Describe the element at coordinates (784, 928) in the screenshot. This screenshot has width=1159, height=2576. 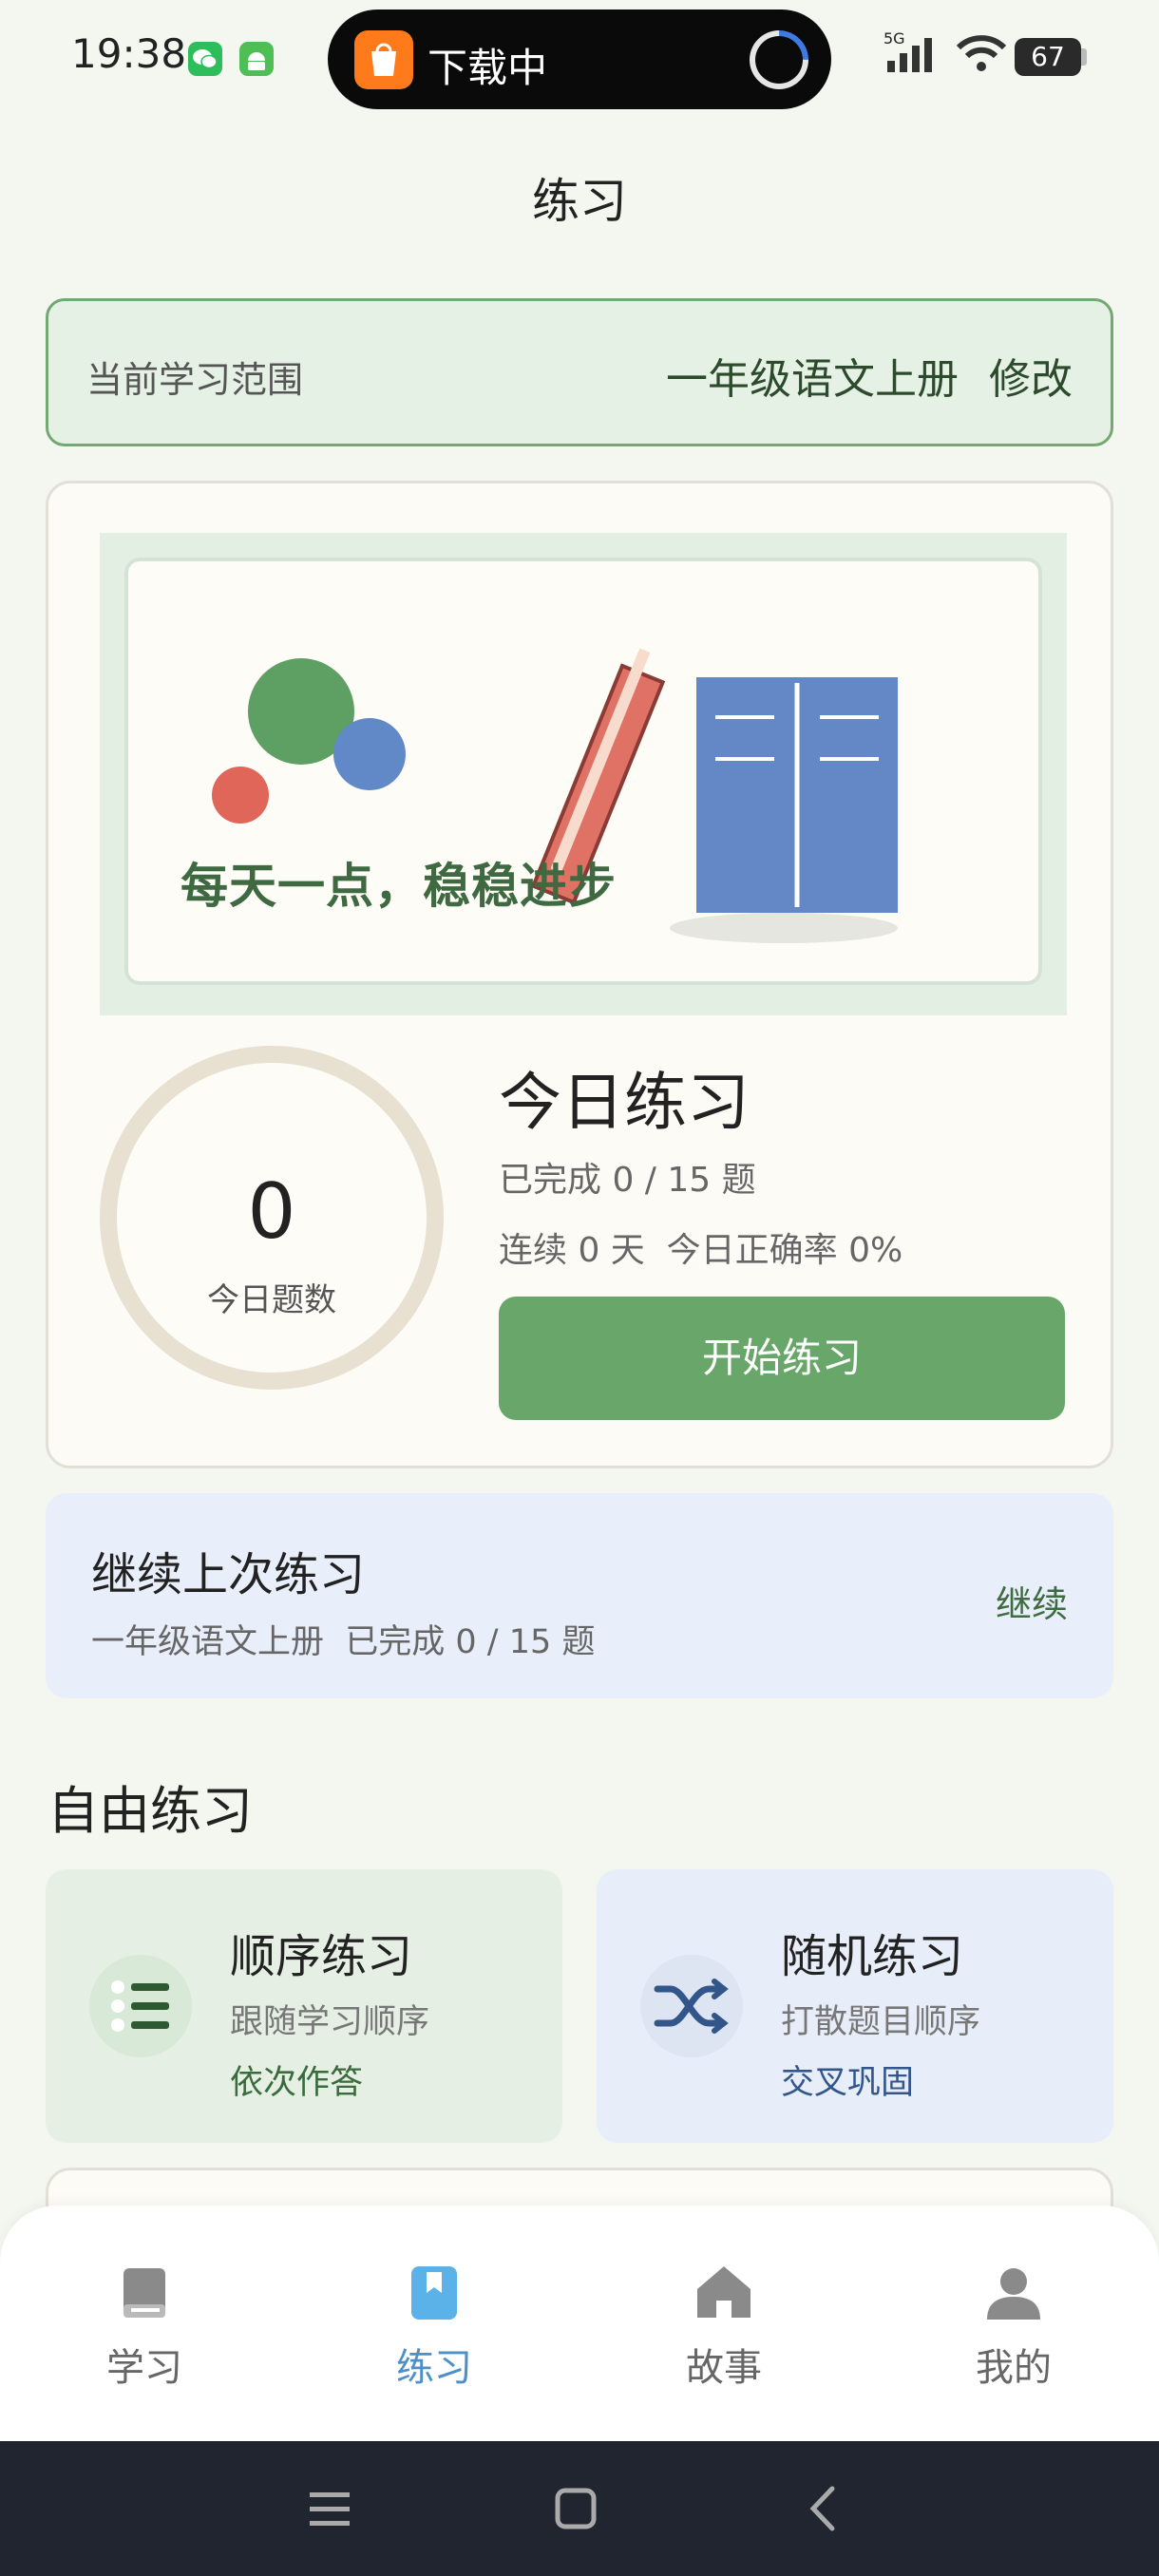
I see `shadow-shape` at that location.